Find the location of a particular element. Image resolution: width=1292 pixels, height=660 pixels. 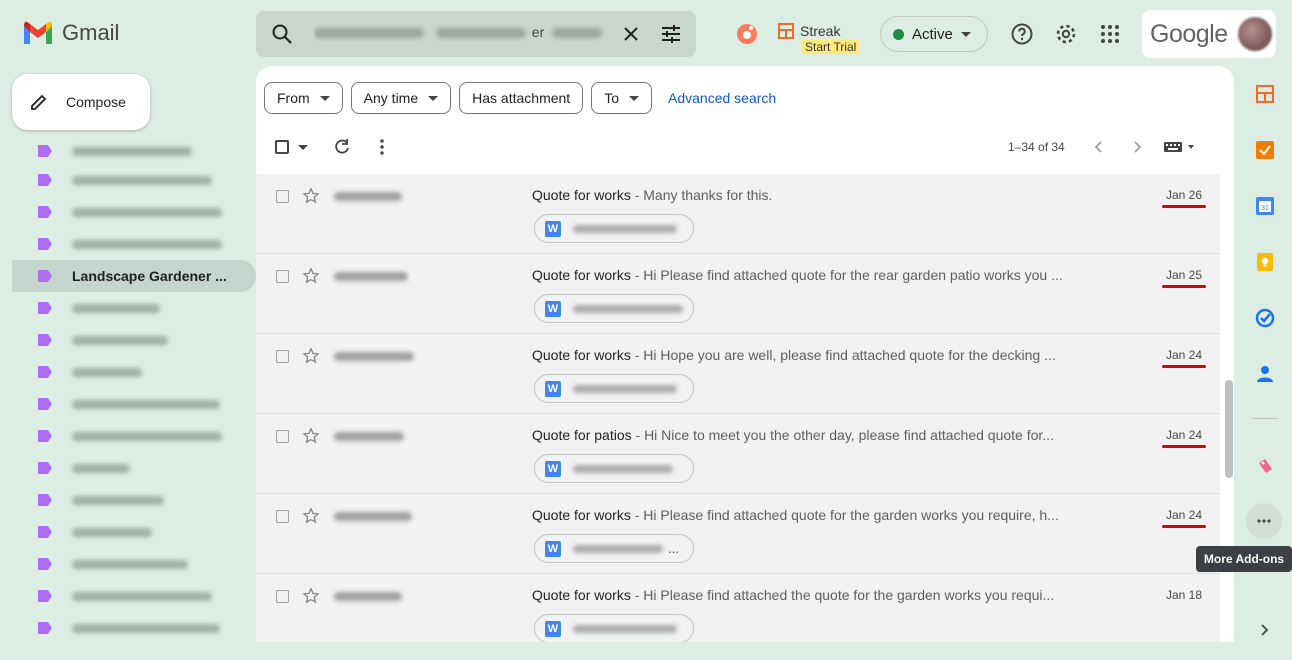

chip-label: To is located at coordinates (611, 98).